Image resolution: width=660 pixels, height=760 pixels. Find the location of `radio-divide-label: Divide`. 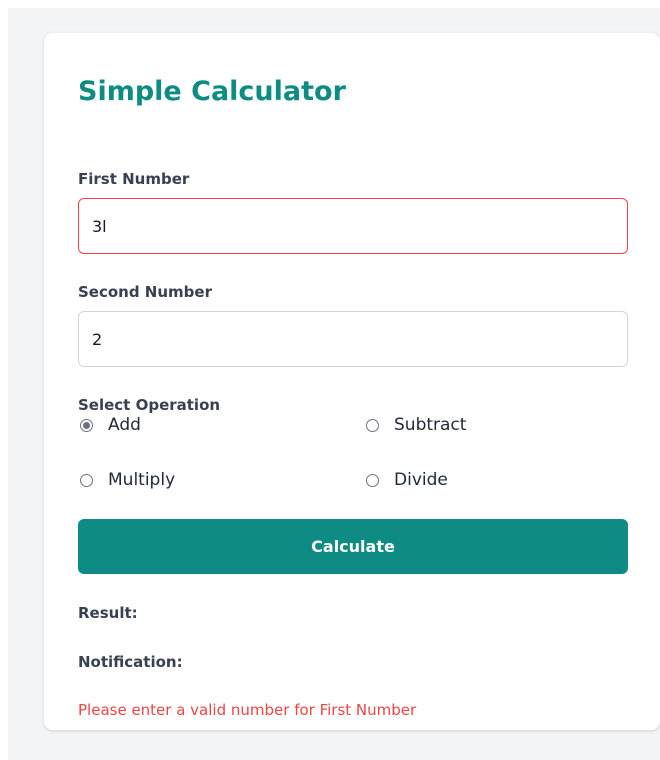

radio-divide-label: Divide is located at coordinates (421, 480).